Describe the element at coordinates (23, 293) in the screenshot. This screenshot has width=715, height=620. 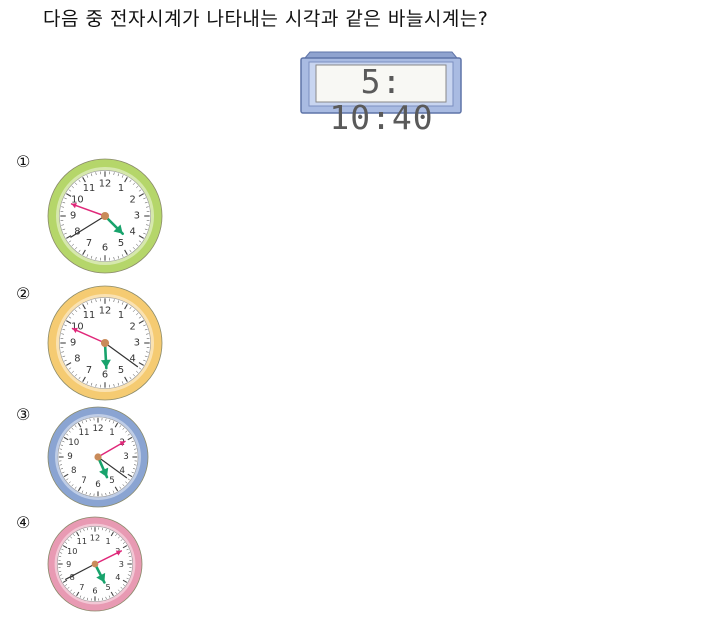
I see `choice-number-2: ②` at that location.